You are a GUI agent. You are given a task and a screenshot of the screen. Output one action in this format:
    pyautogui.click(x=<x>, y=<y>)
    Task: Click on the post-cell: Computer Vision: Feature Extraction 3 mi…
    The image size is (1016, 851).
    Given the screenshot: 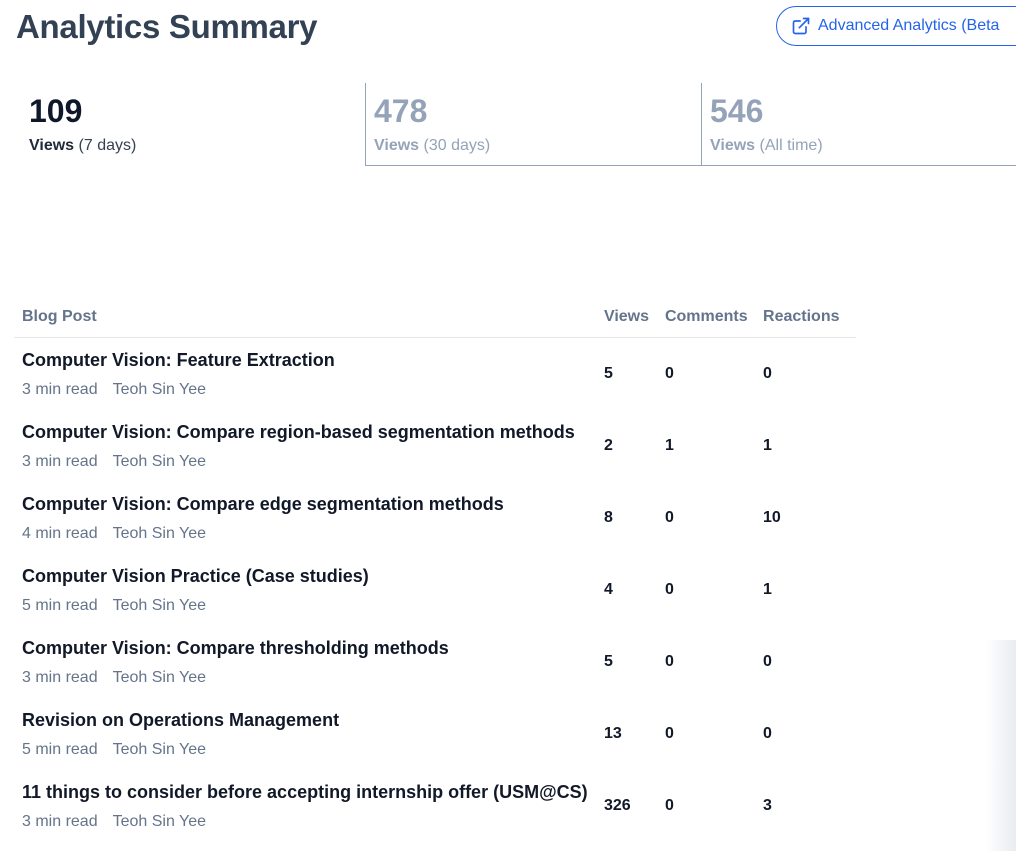 What is the action you would take?
    pyautogui.click(x=309, y=374)
    